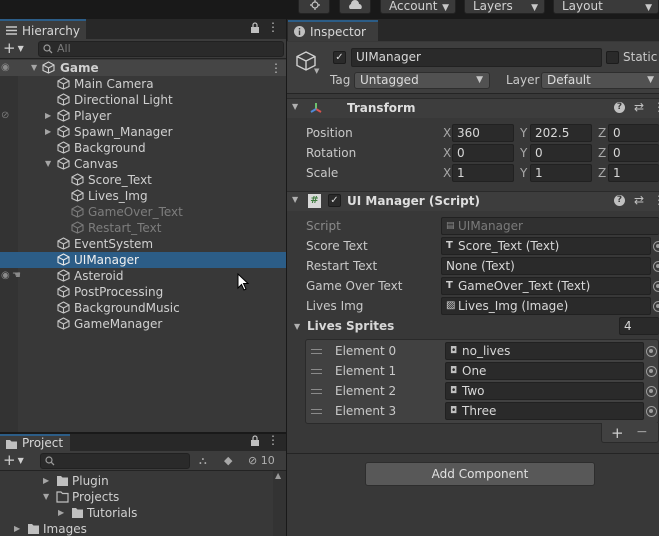 Image resolution: width=659 pixels, height=536 pixels. I want to click on hierarchy-item: BackgroundMusic, so click(143, 308).